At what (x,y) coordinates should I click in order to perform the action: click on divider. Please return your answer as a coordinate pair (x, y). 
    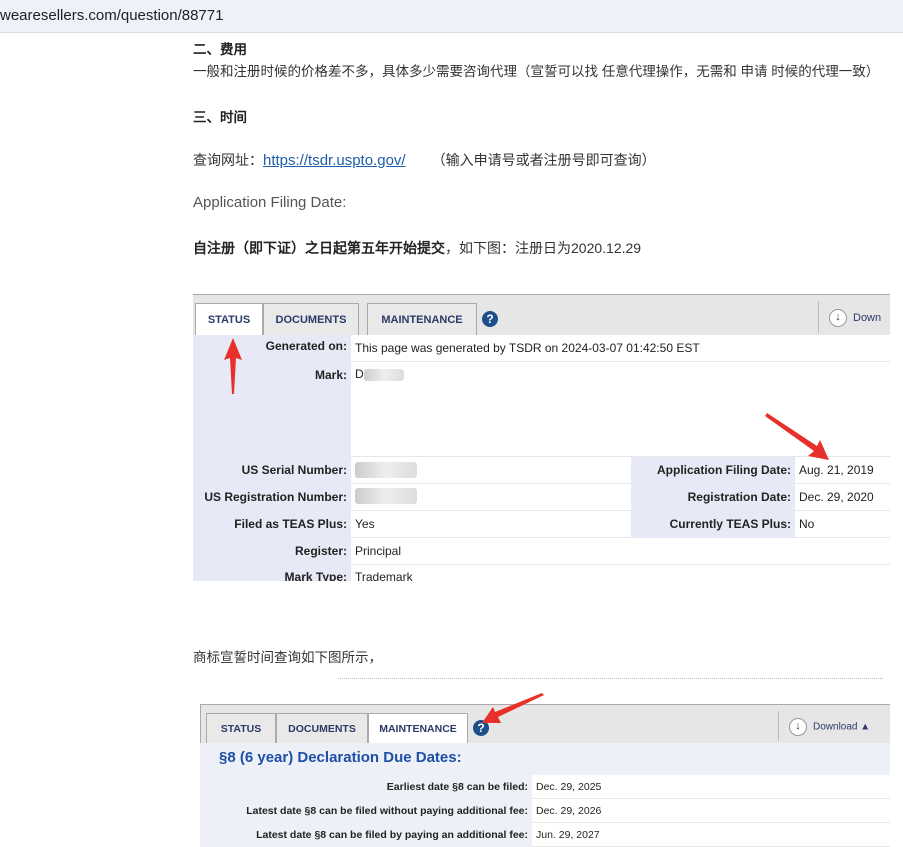
    Looking at the image, I should click on (818, 317).